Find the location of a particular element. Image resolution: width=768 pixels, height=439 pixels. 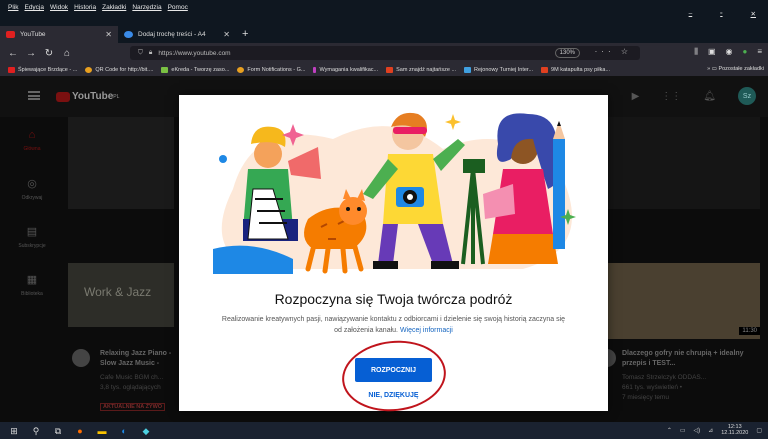

tab-a4: Dodaj trochę treści - A4 ✕ is located at coordinates (177, 34).